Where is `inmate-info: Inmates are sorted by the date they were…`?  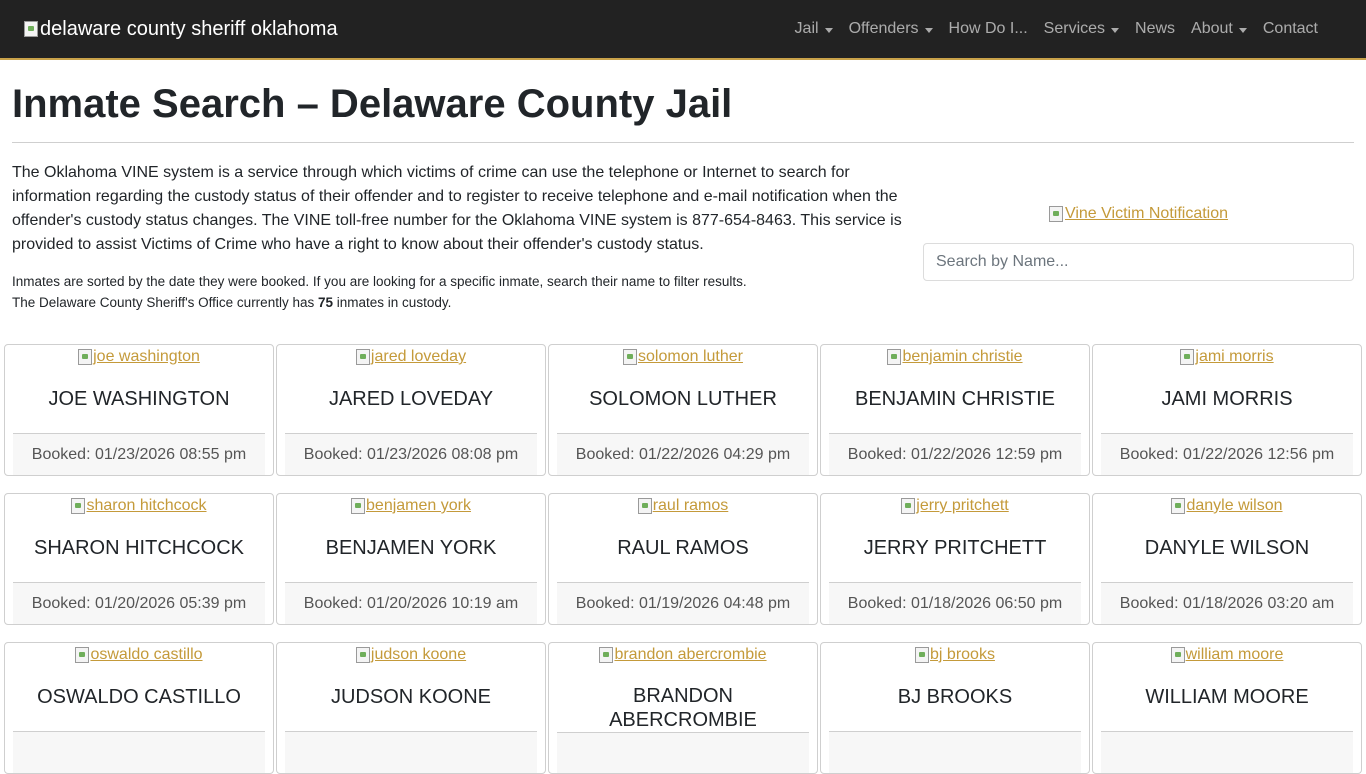
inmate-info: Inmates are sorted by the date they were… is located at coordinates (462, 292).